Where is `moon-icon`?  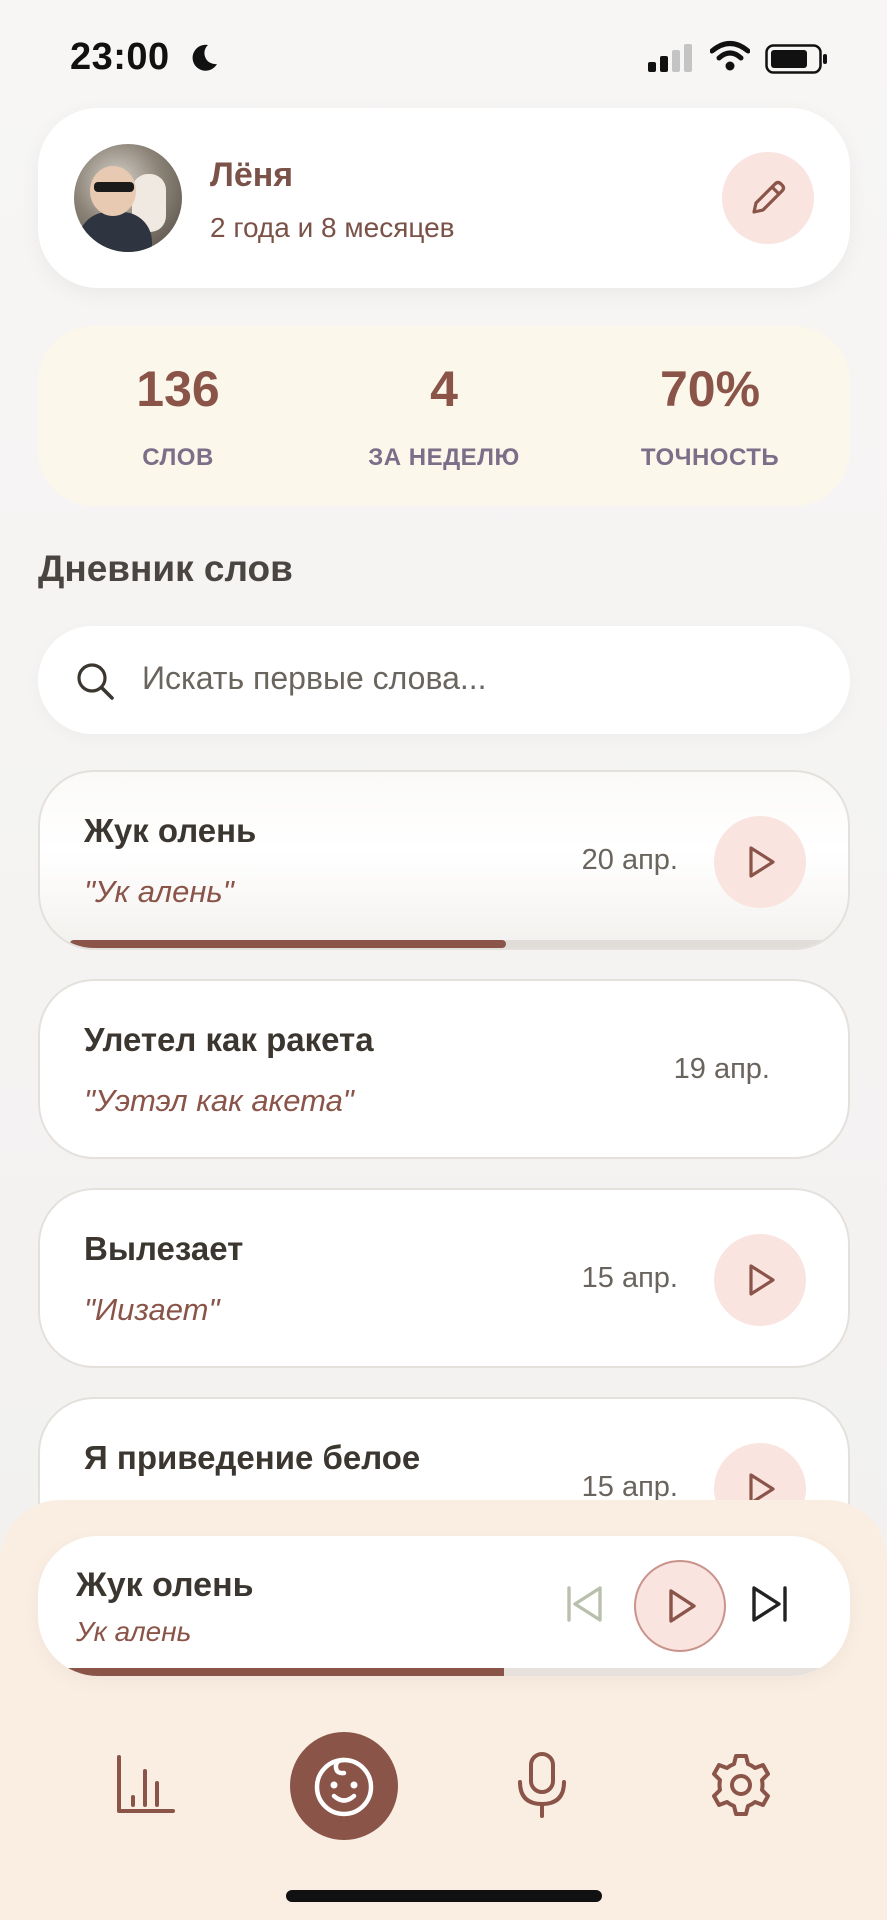 moon-icon is located at coordinates (204, 57).